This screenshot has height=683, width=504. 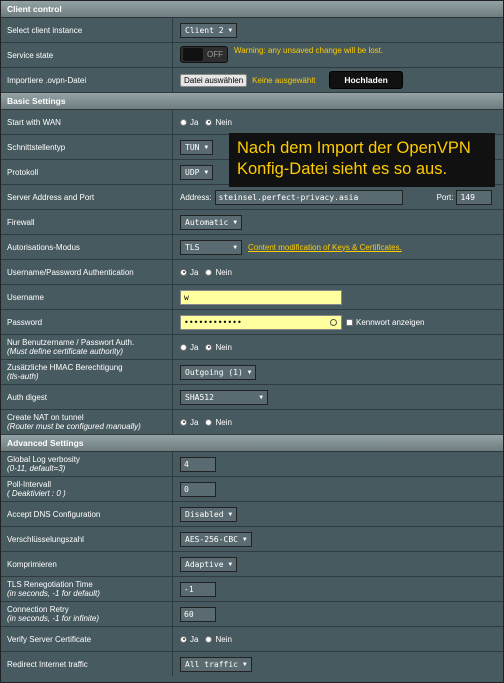 What do you see at coordinates (189, 639) in the screenshot?
I see `verify-yes-radio: Ja` at bounding box center [189, 639].